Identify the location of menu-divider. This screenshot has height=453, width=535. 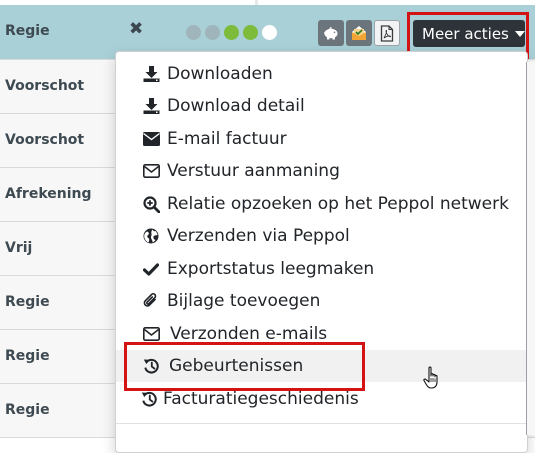
(321, 423).